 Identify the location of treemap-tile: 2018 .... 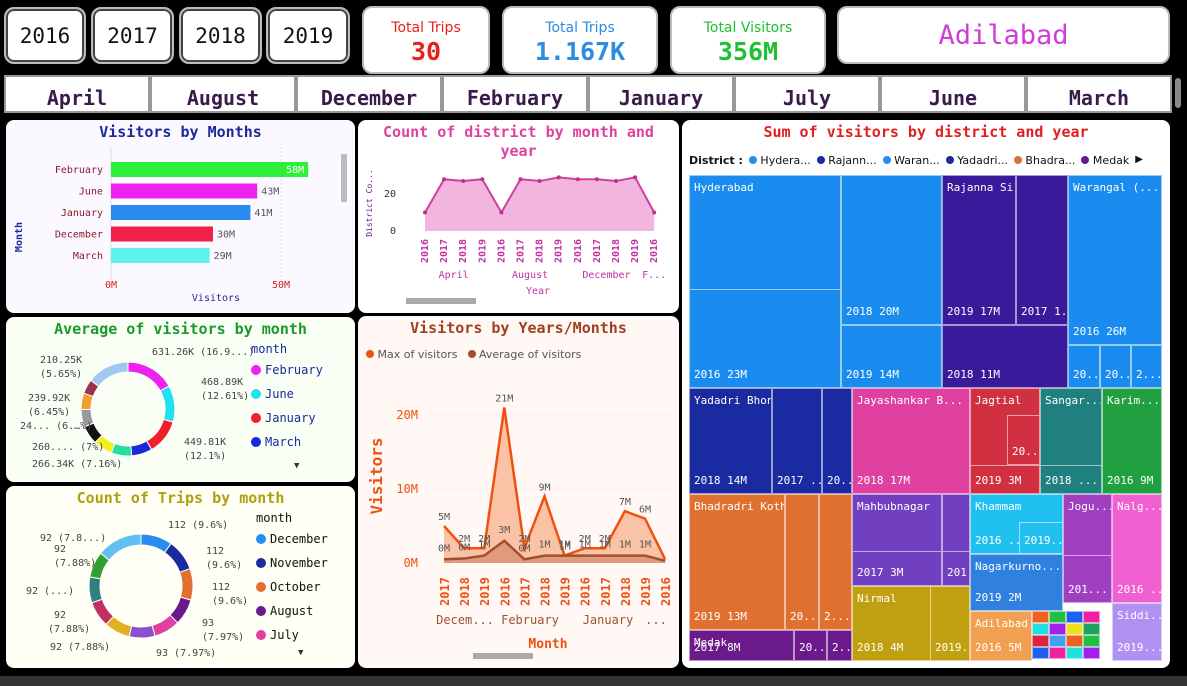
(1071, 479).